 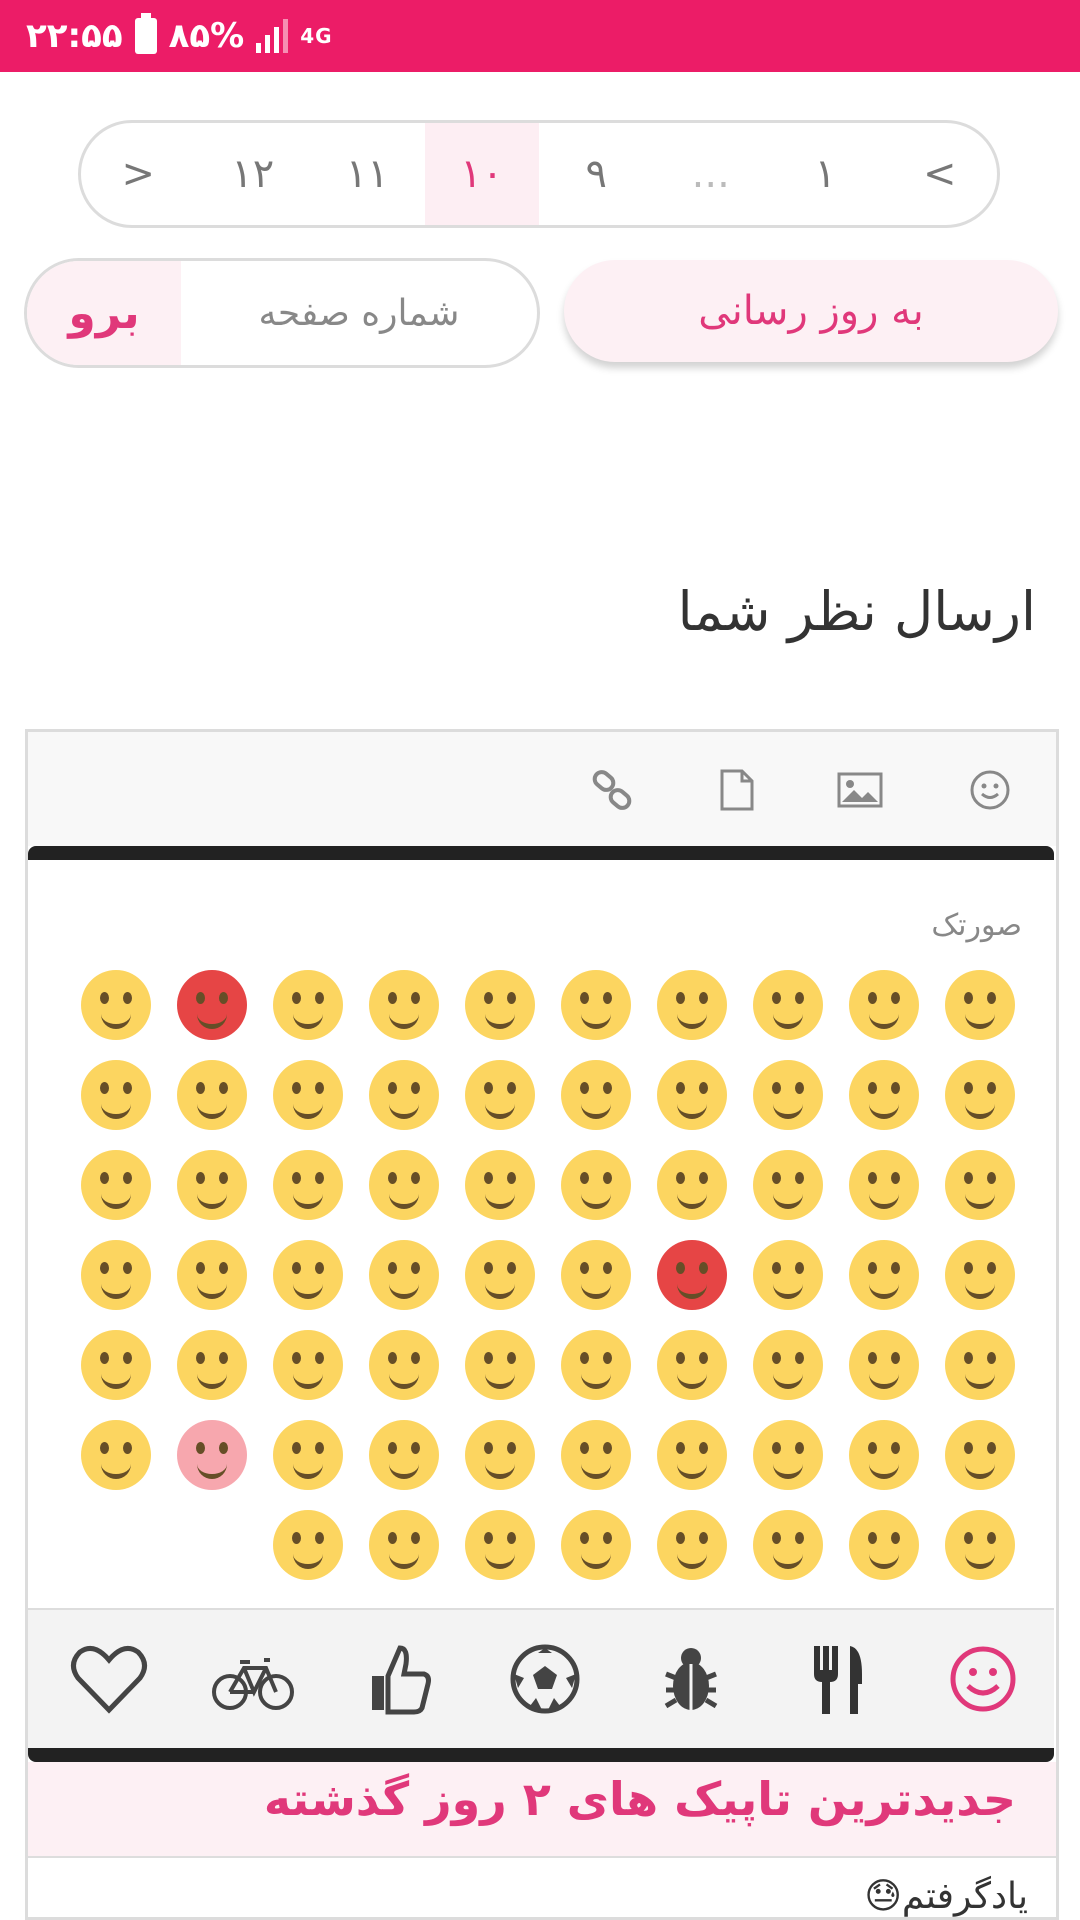 I want to click on page-number-input: شماره صفحه, so click(x=359, y=313).